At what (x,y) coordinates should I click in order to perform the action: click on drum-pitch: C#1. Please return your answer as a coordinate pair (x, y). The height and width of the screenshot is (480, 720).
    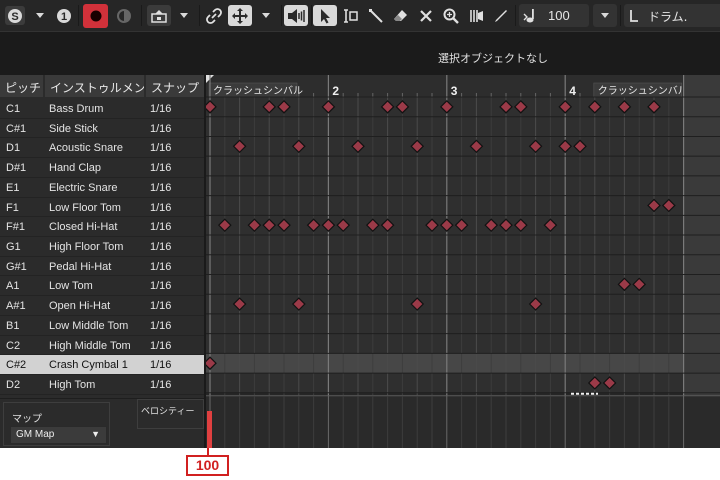
    Looking at the image, I should click on (16, 128).